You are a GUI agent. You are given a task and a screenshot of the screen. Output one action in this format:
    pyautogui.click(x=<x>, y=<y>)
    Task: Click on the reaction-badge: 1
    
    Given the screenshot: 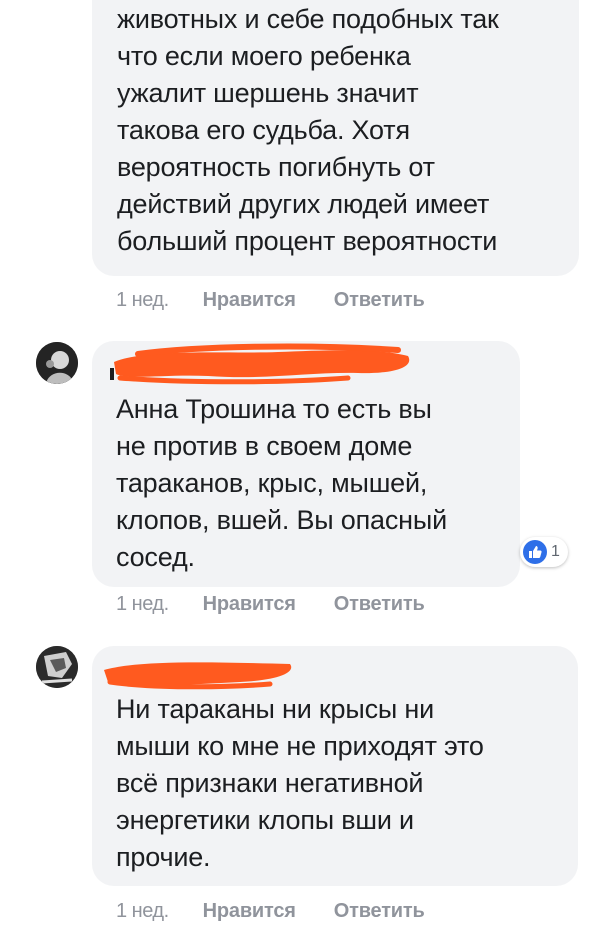 What is the action you would take?
    pyautogui.click(x=544, y=552)
    